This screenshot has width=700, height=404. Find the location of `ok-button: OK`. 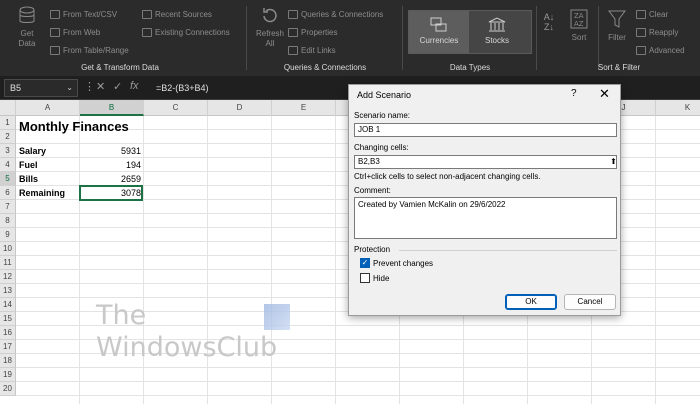

ok-button: OK is located at coordinates (531, 302).